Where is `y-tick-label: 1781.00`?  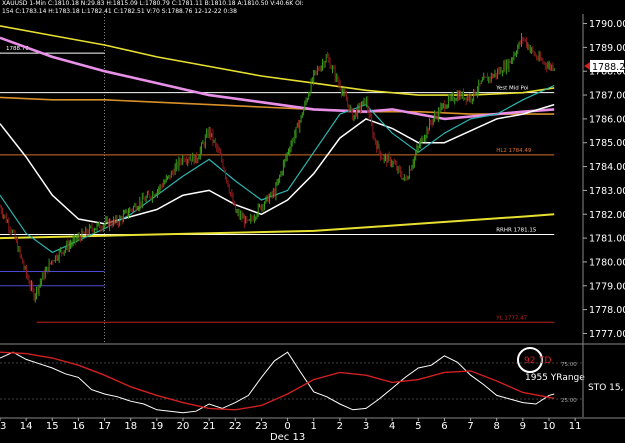
y-tick-label: 1781.00 is located at coordinates (607, 239).